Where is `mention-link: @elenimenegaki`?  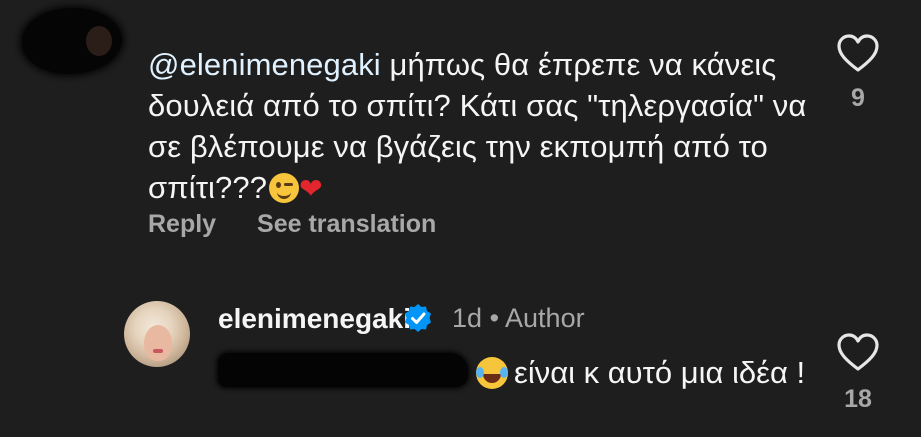 mention-link: @elenimenegaki is located at coordinates (264, 64).